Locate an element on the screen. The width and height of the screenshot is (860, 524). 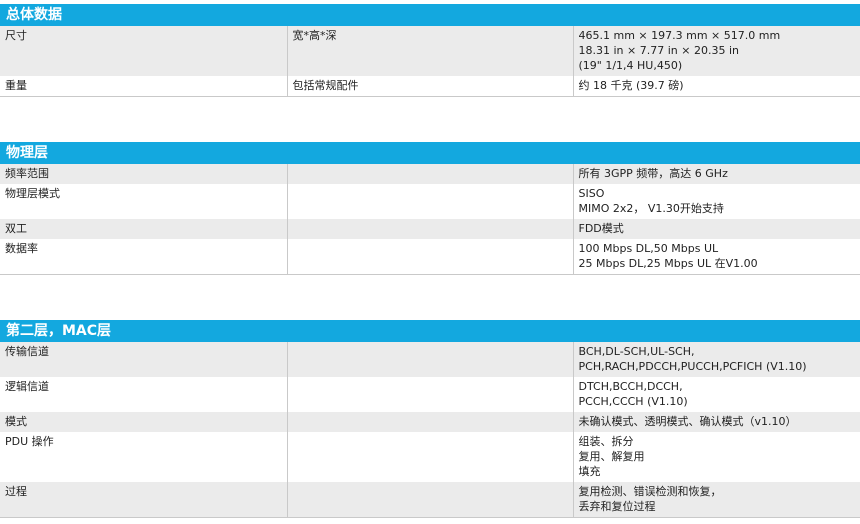
row-label: PDU 操作 is located at coordinates (143, 457).